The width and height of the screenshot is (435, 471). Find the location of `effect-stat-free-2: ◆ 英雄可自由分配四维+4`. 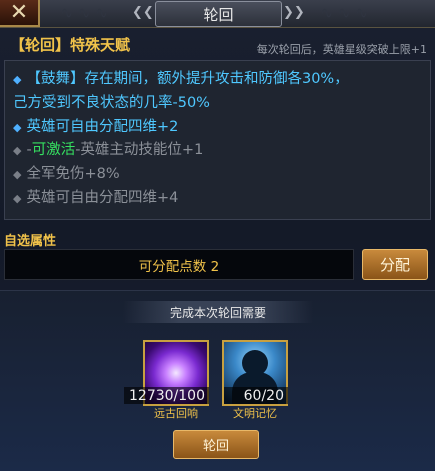

effect-stat-free-2: ◆ 英雄可自由分配四维+4 is located at coordinates (96, 198).